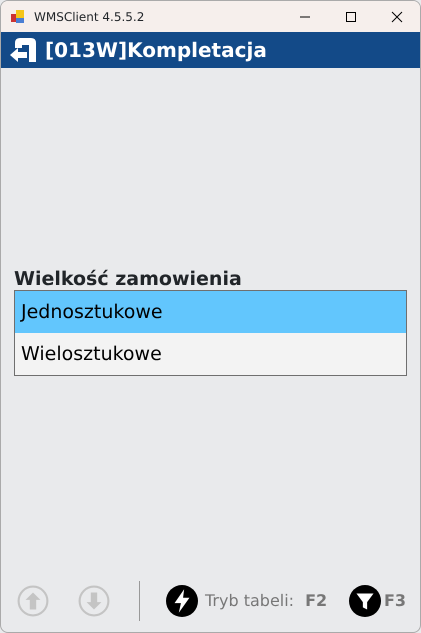 The width and height of the screenshot is (421, 633). Describe the element at coordinates (23, 50) in the screenshot. I see `back-icon` at that location.